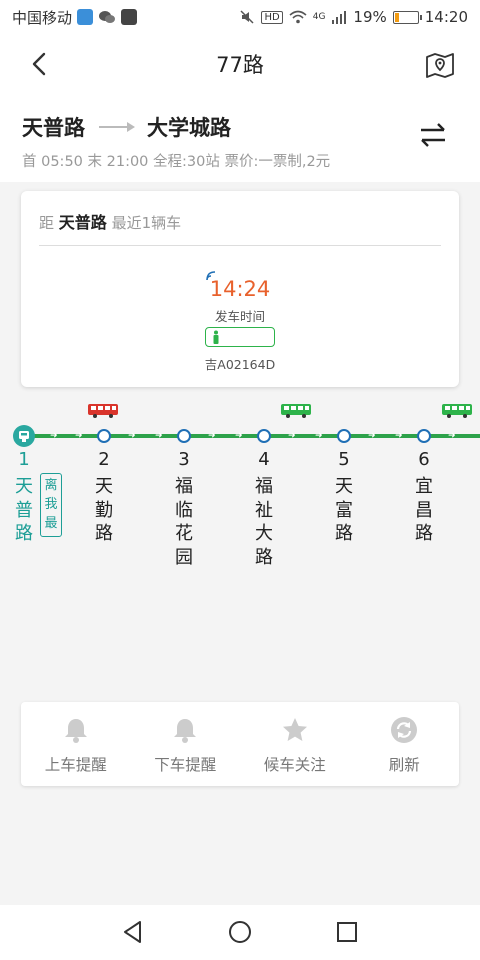 The width and height of the screenshot is (480, 960). What do you see at coordinates (404, 730) in the screenshot?
I see `refresh-icon` at bounding box center [404, 730].